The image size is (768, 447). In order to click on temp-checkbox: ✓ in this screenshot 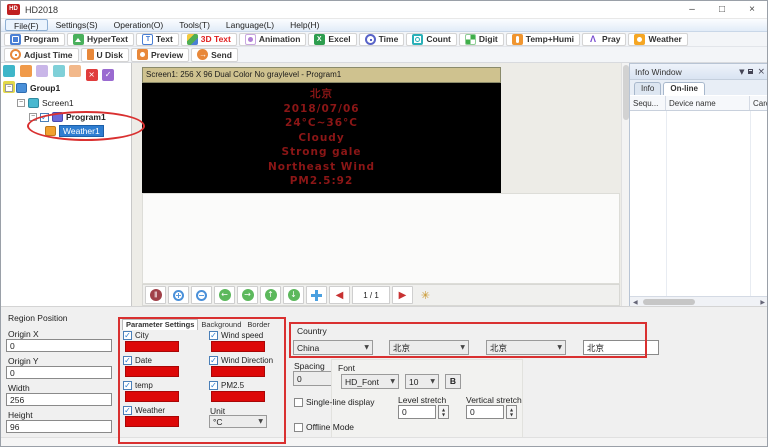, I will do `click(127, 385)`.